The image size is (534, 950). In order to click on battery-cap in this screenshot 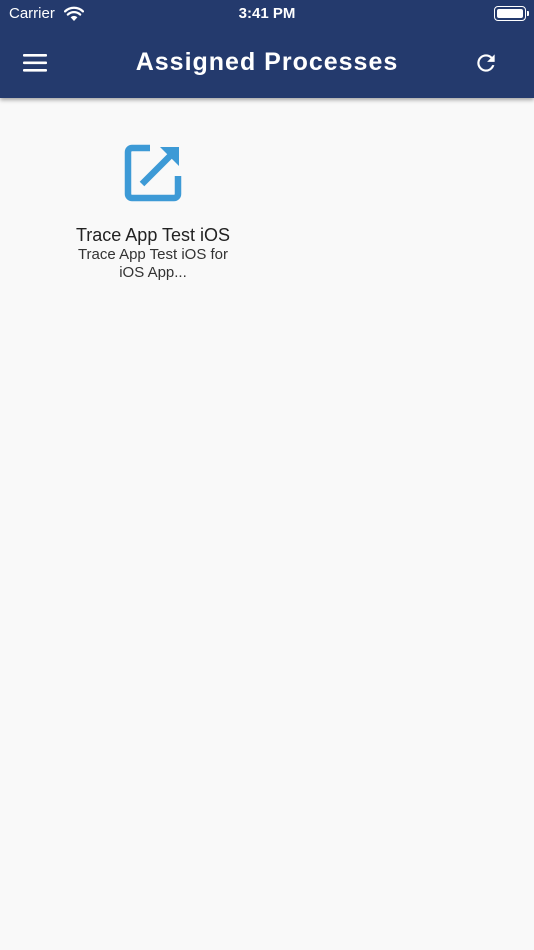, I will do `click(528, 13)`.